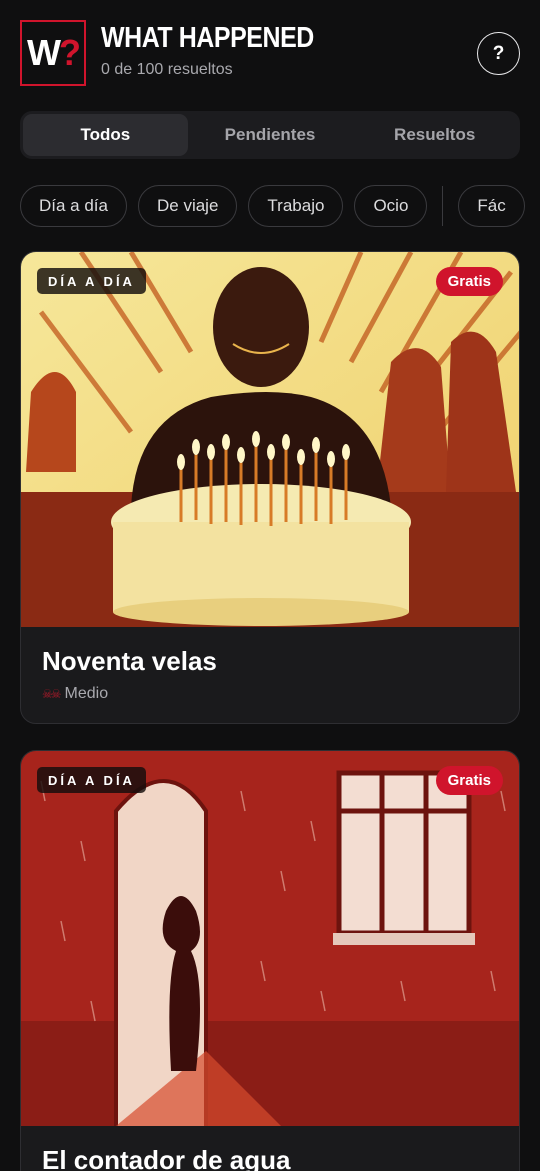  What do you see at coordinates (86, 693) in the screenshot?
I see `difficulty-label: Medio` at bounding box center [86, 693].